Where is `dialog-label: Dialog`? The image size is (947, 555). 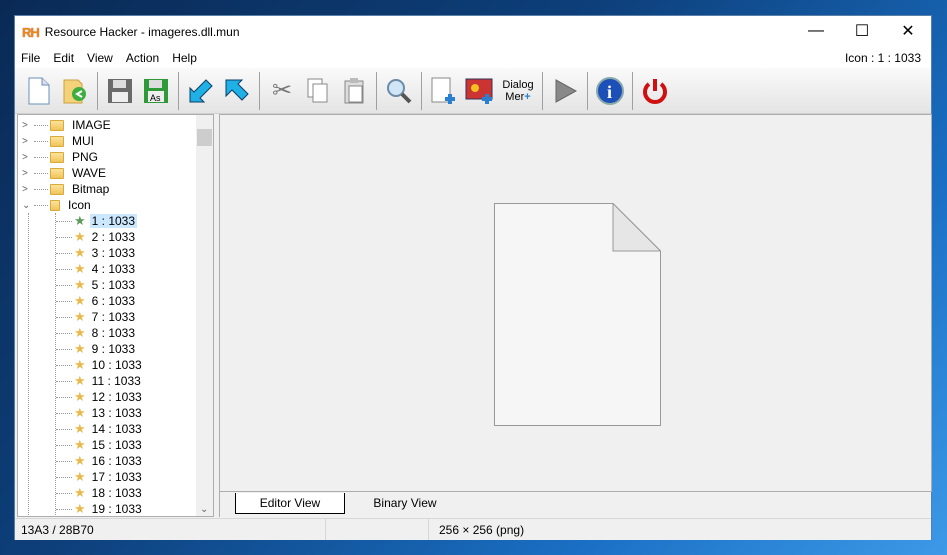
dialog-label: Dialog is located at coordinates (518, 84).